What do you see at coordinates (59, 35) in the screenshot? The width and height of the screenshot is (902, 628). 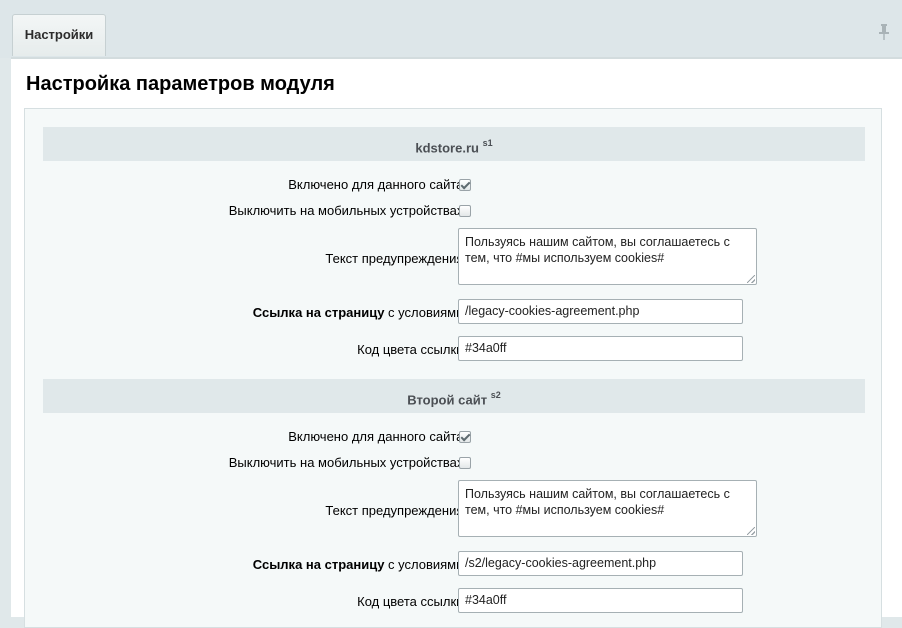 I see `tab-settings: Настройки` at bounding box center [59, 35].